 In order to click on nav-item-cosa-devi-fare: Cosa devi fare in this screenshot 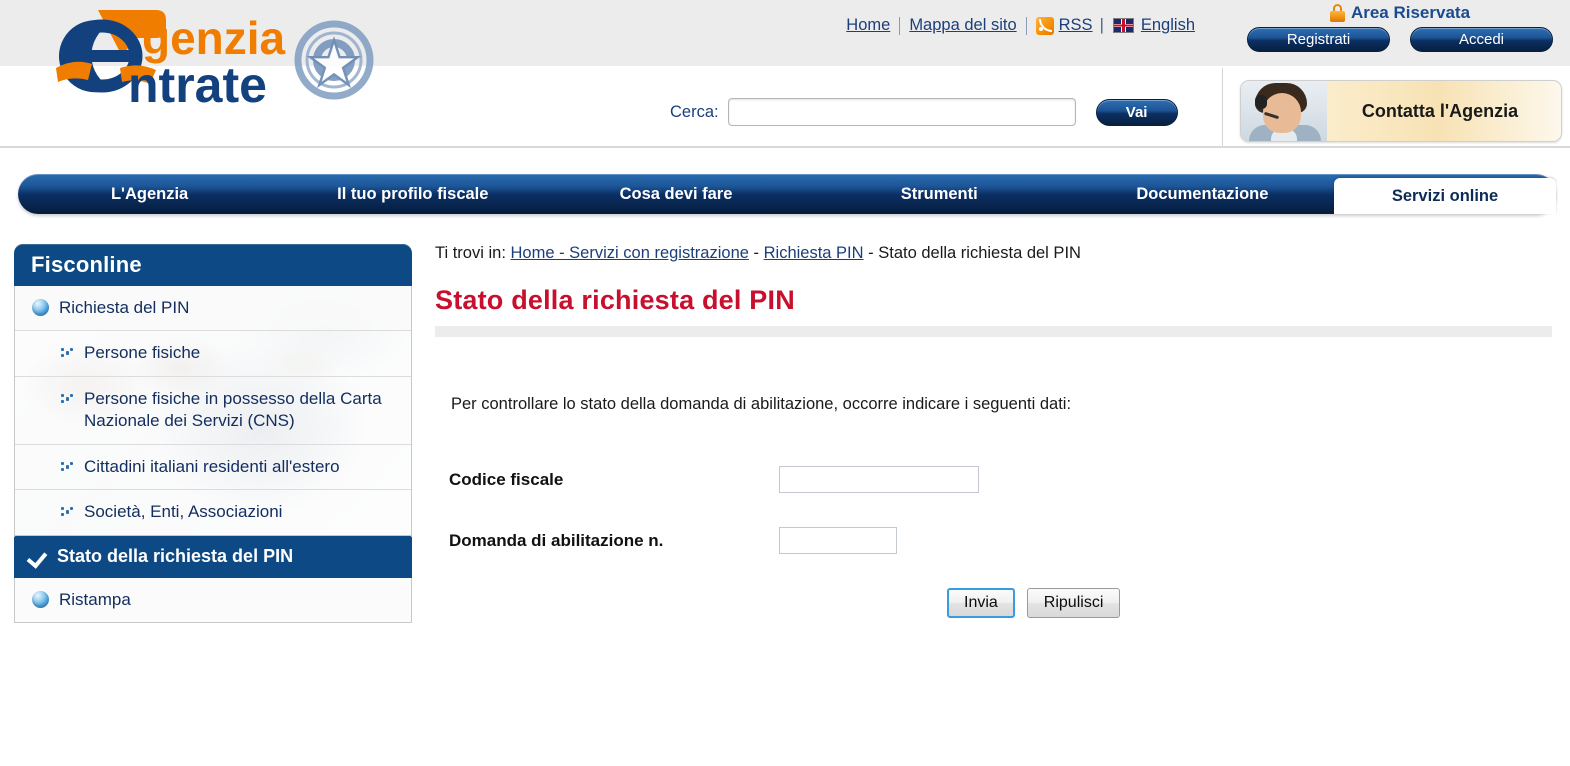, I will do `click(675, 194)`.